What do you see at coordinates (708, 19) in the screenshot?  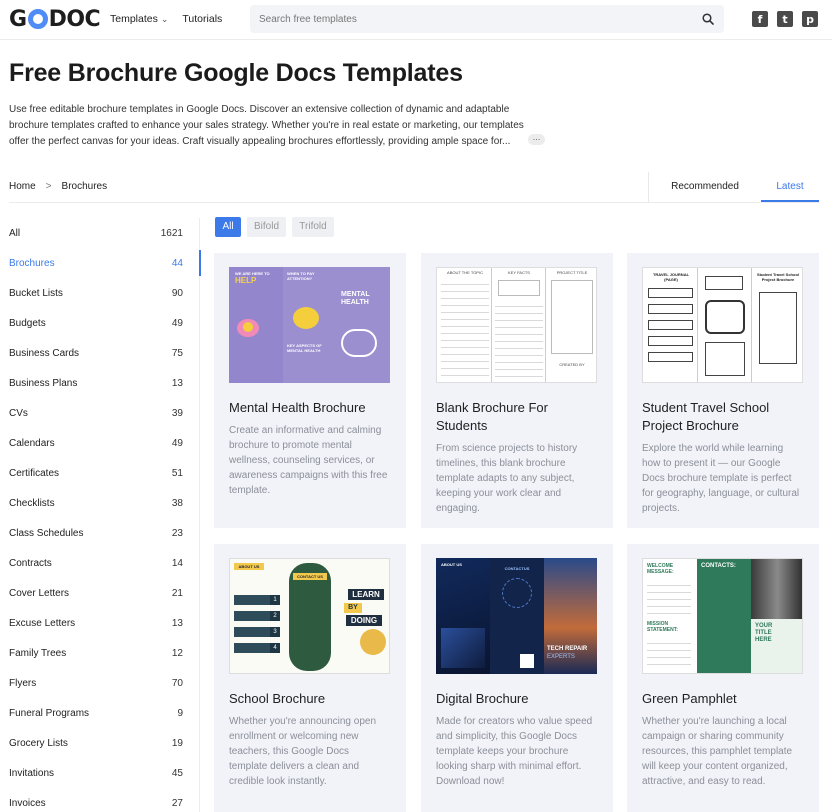 I see `search-icon` at bounding box center [708, 19].